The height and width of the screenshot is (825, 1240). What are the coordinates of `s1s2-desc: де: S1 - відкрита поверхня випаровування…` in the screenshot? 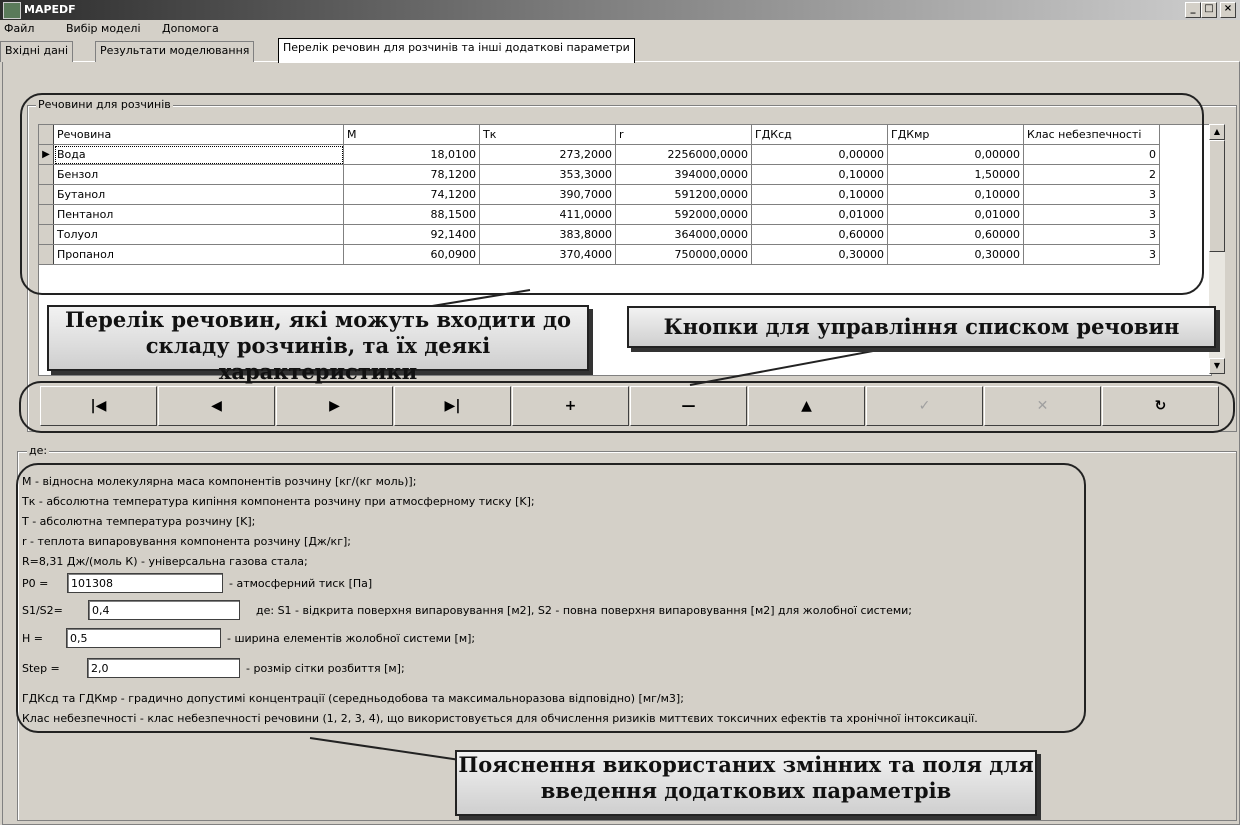 It's located at (584, 610).